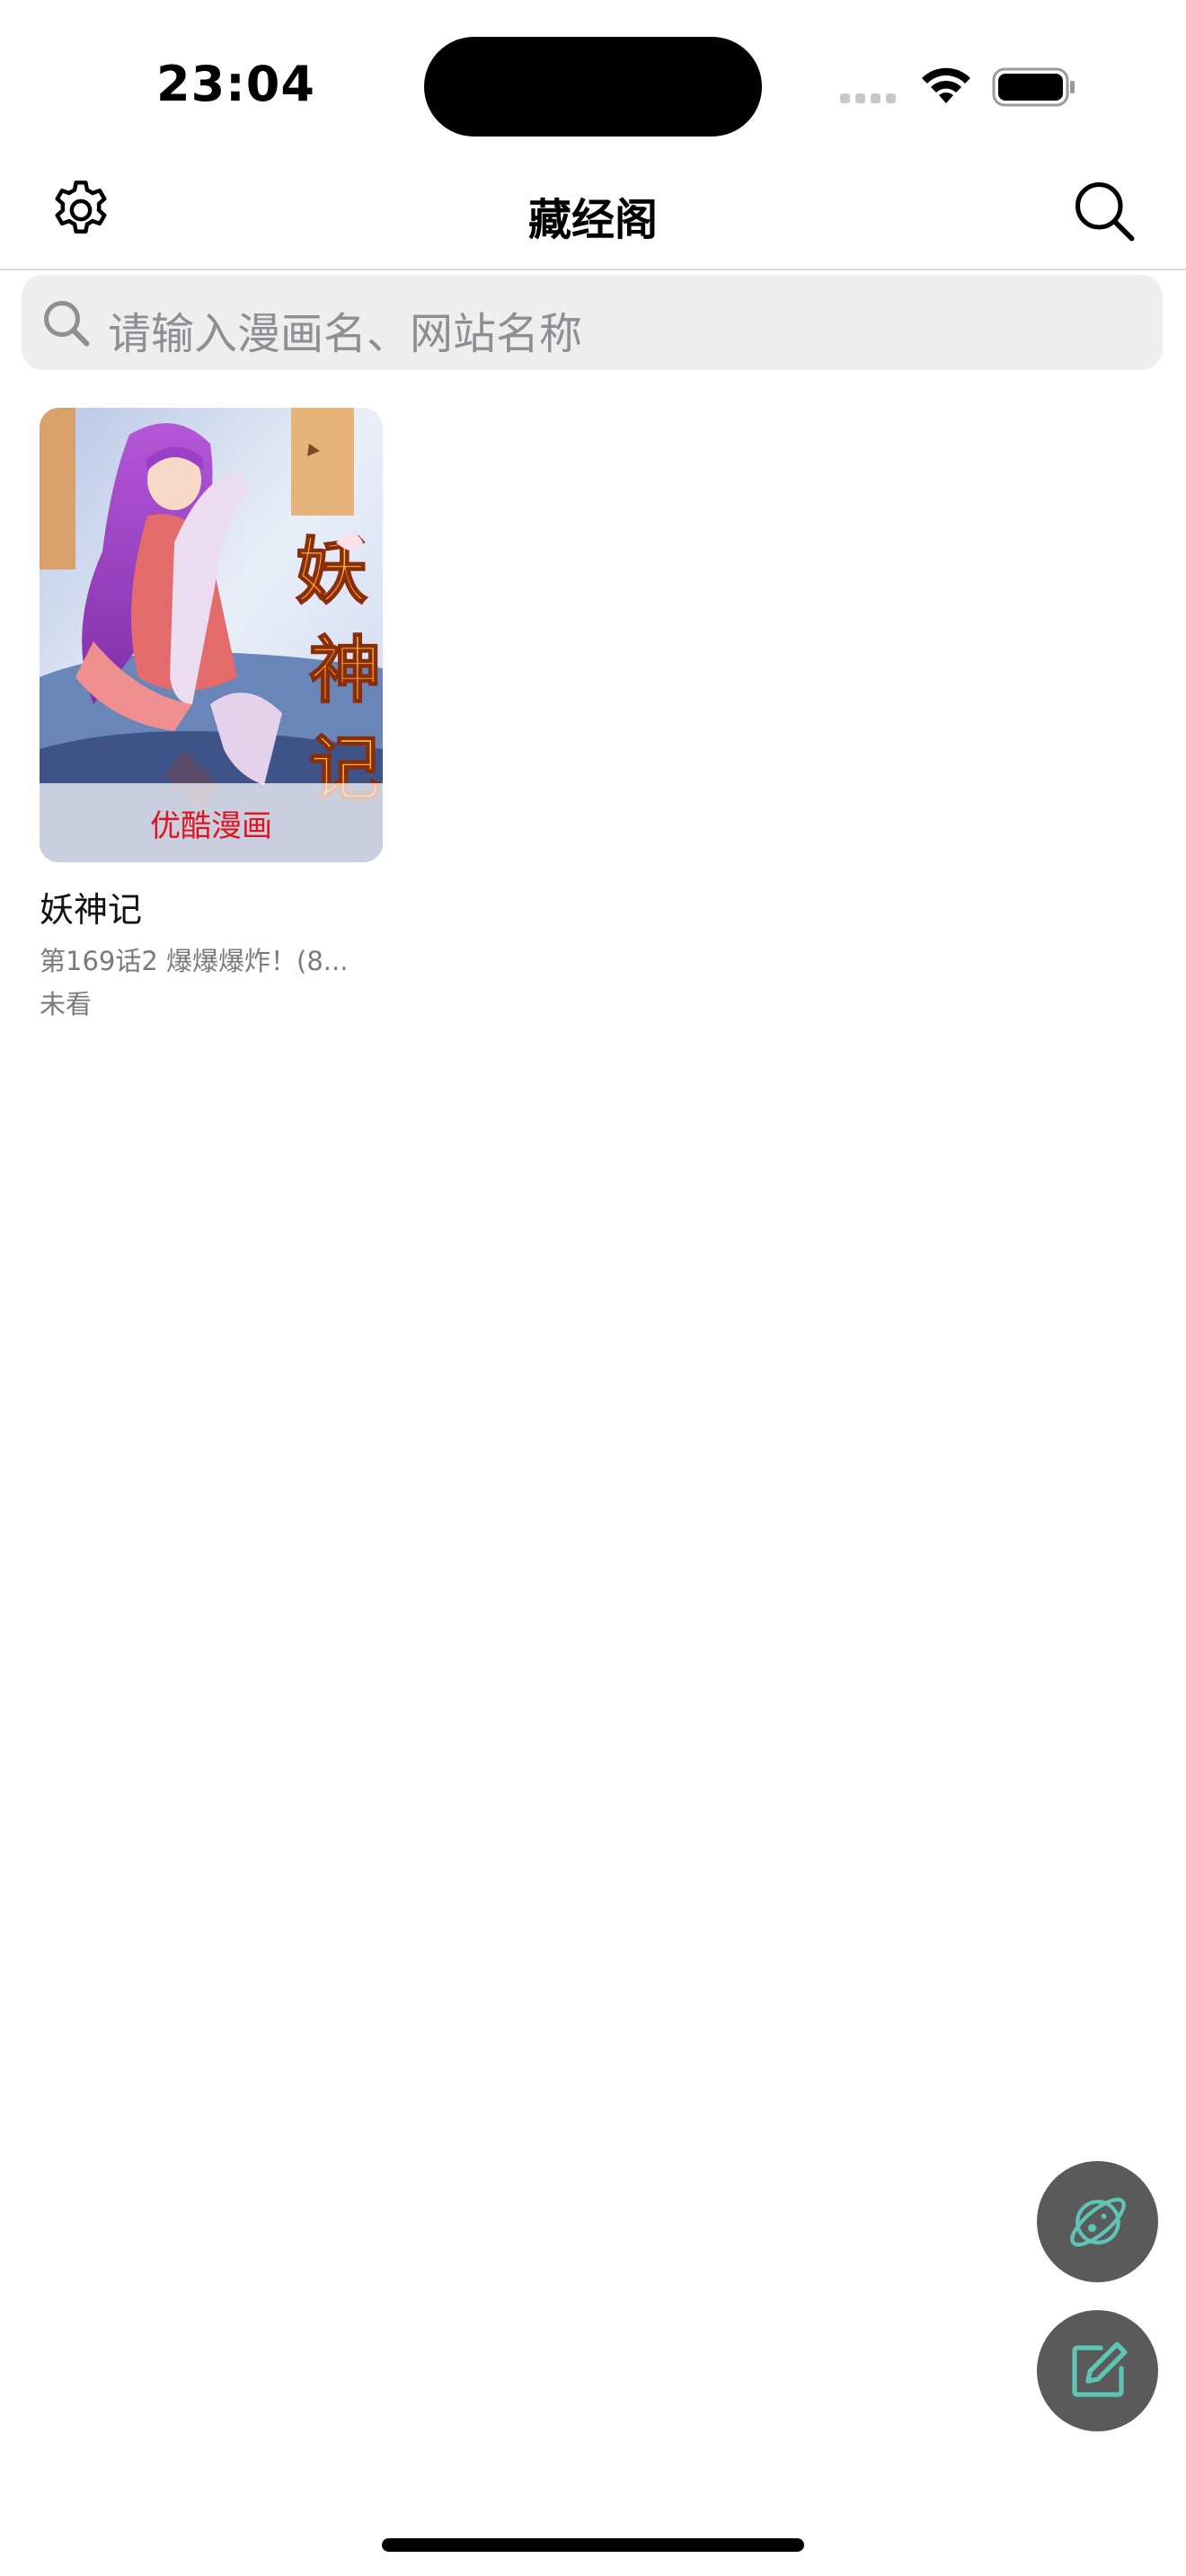 This screenshot has height=2576, width=1186. Describe the element at coordinates (91, 910) in the screenshot. I see `comic-title: 妖神记` at that location.